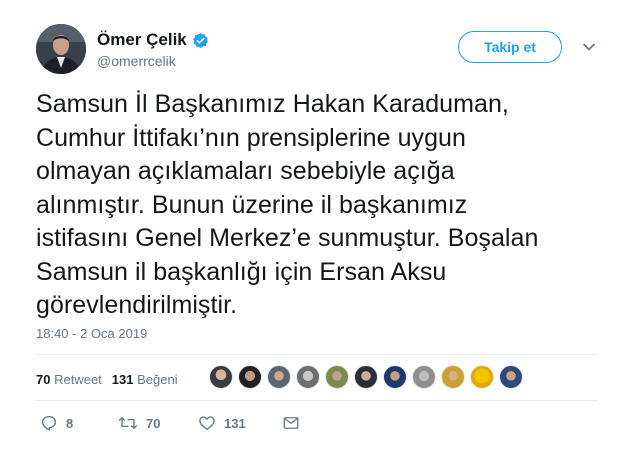 Image resolution: width=635 pixels, height=451 pixels. What do you see at coordinates (222, 423) in the screenshot?
I see `like-button: 131` at bounding box center [222, 423].